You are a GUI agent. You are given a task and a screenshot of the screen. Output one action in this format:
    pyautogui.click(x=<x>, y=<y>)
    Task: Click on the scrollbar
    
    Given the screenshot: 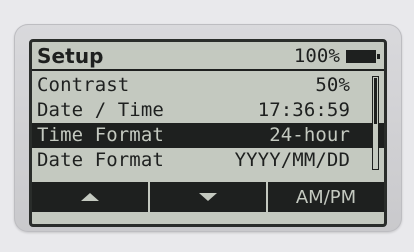 What is the action you would take?
    pyautogui.click(x=375, y=123)
    